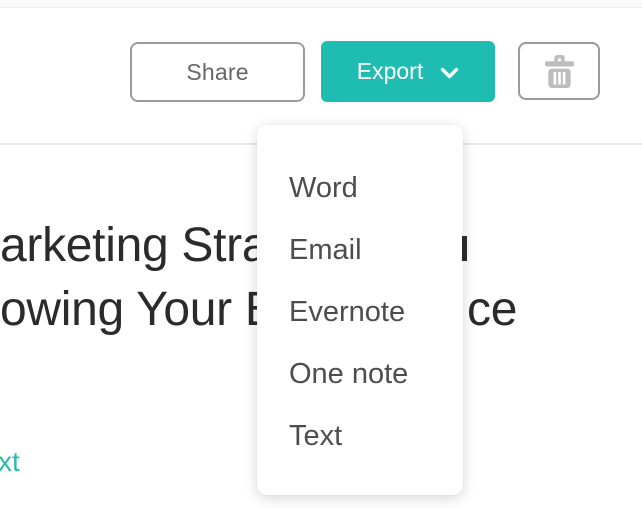 The width and height of the screenshot is (642, 508). I want to click on document-heading-line2: owing Your E, so click(138, 309).